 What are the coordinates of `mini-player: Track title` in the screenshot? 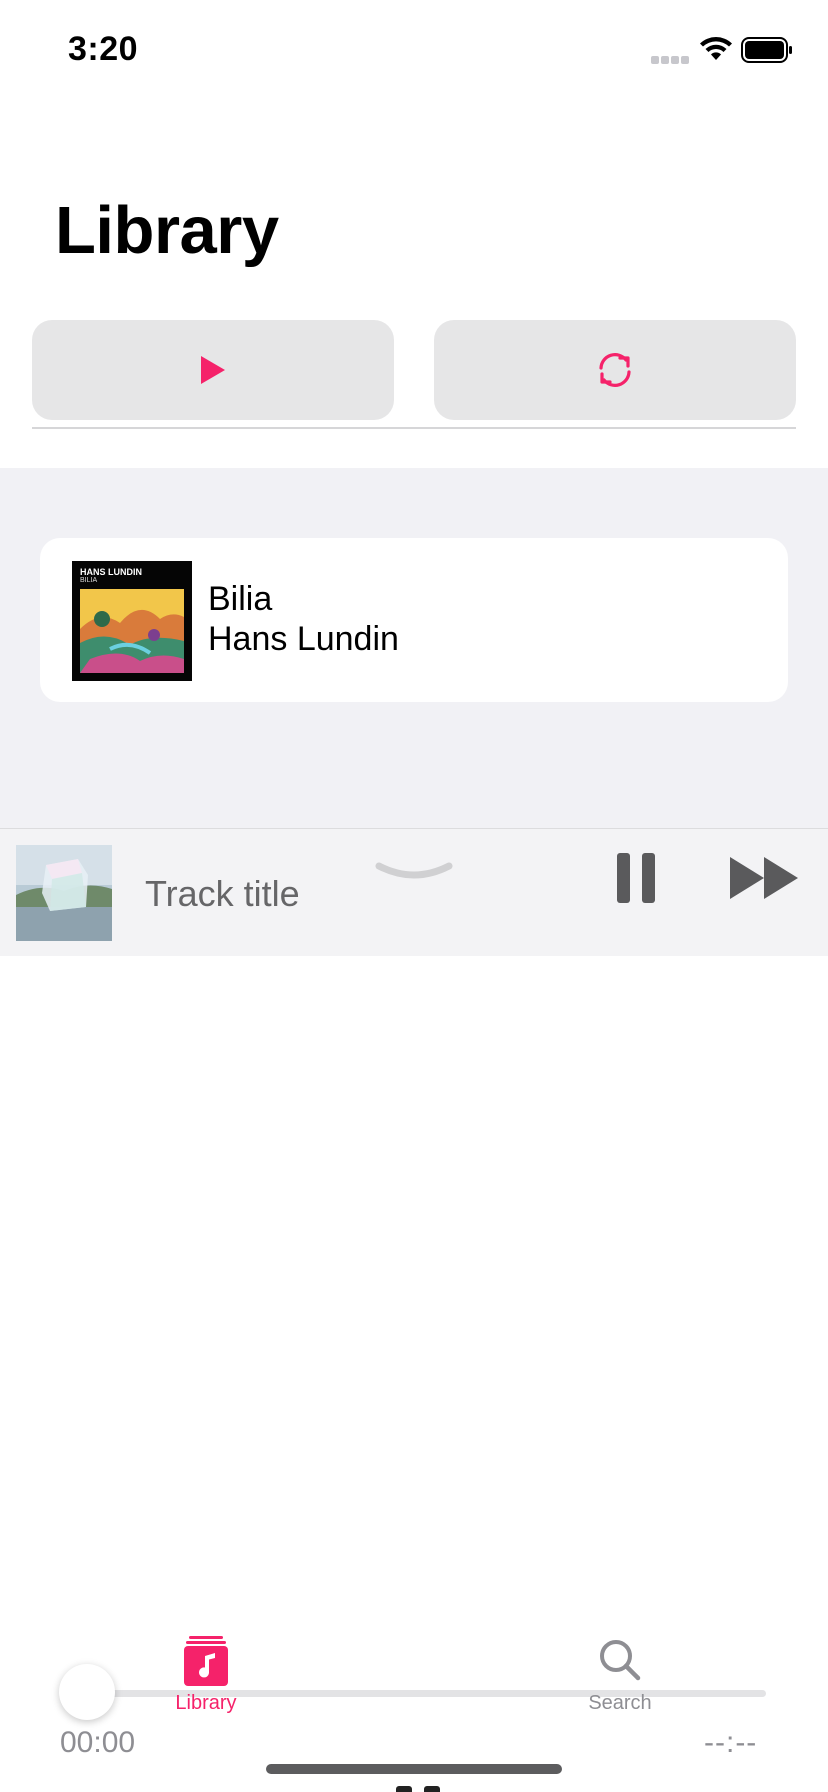 It's located at (414, 892).